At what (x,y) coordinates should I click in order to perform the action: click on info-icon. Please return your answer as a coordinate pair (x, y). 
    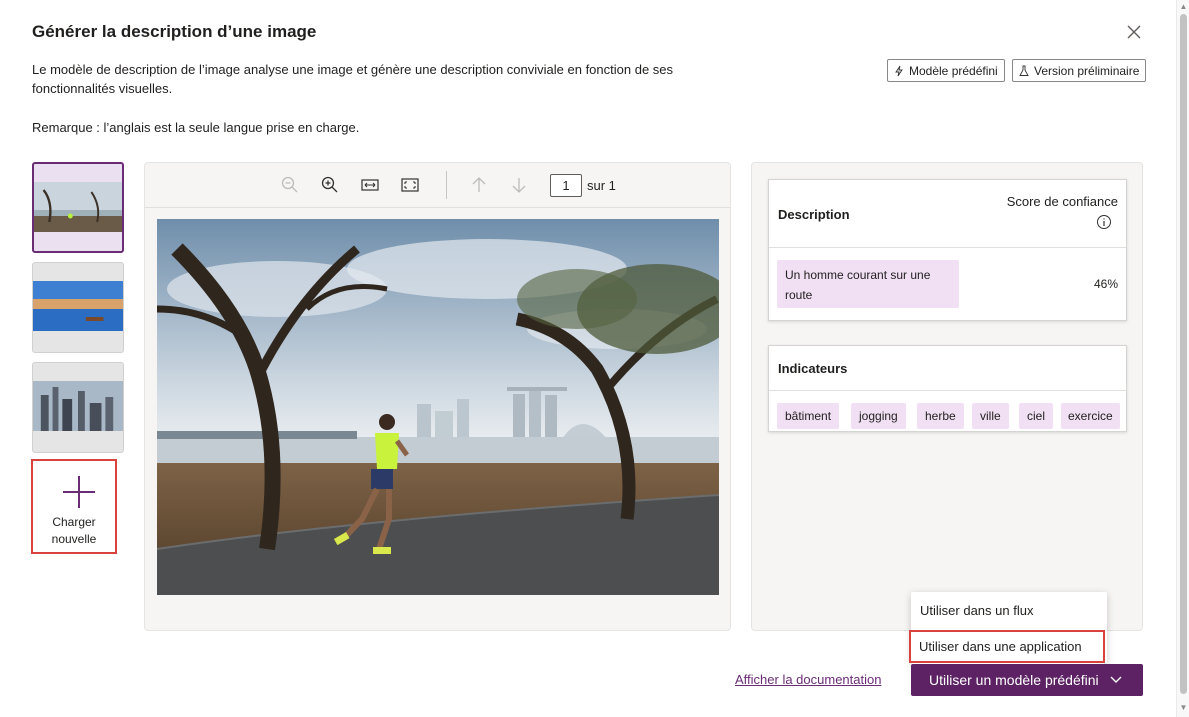
    Looking at the image, I should click on (1104, 222).